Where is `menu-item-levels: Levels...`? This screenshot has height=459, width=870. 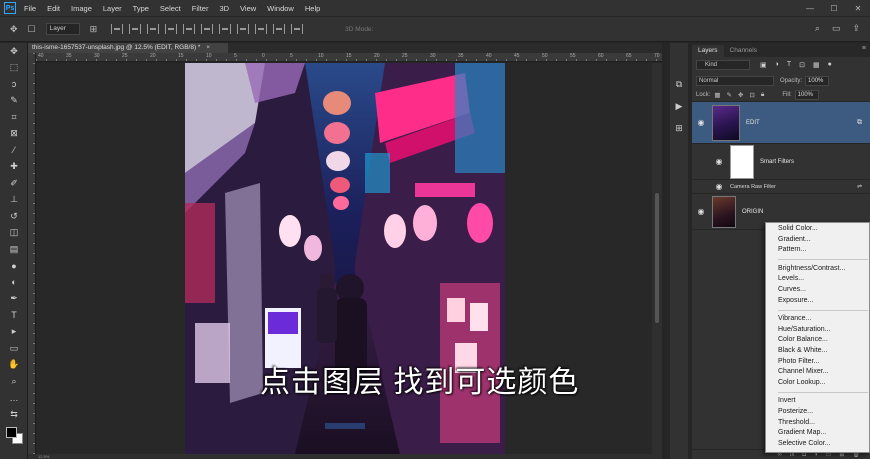 menu-item-levels: Levels... is located at coordinates (823, 279).